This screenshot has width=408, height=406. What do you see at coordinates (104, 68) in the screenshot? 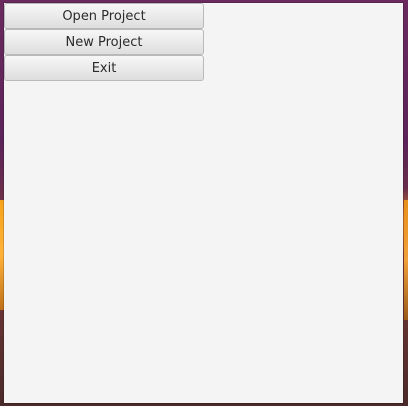
I see `exit-button: Exit` at bounding box center [104, 68].